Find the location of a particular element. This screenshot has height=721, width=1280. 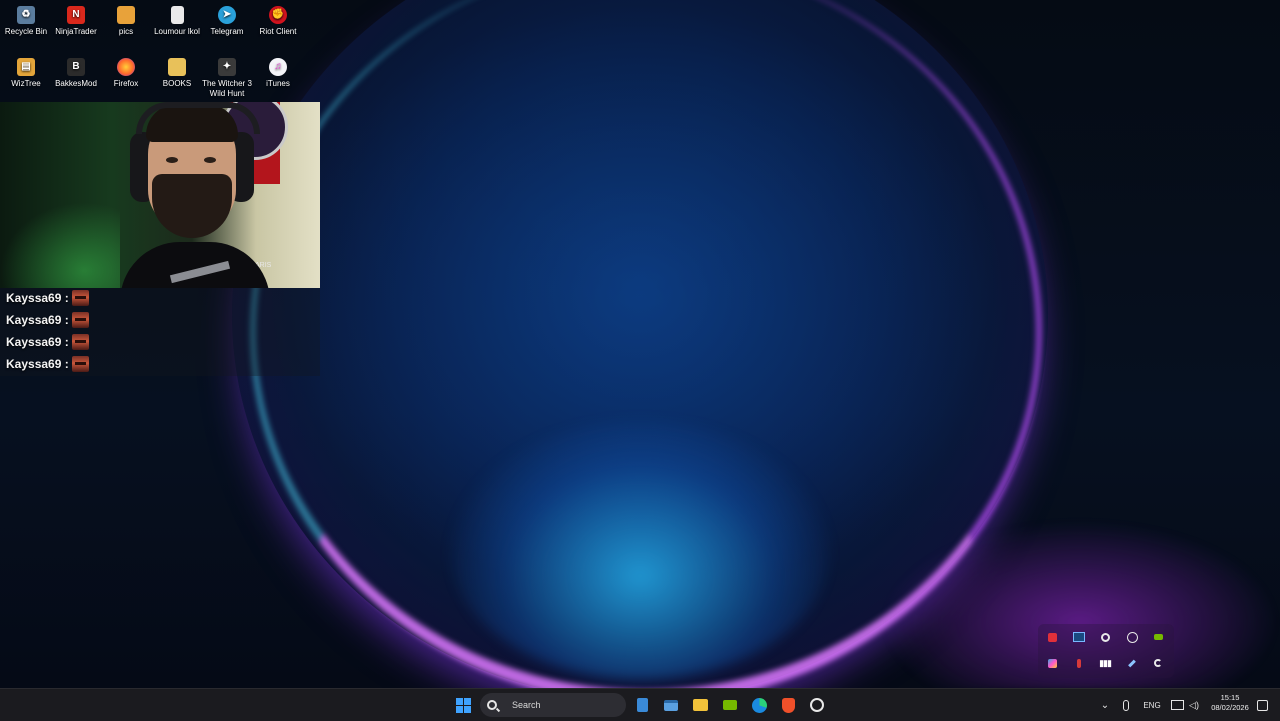

desktop-icon-itunes: ♫ iTunes is located at coordinates (278, 73).